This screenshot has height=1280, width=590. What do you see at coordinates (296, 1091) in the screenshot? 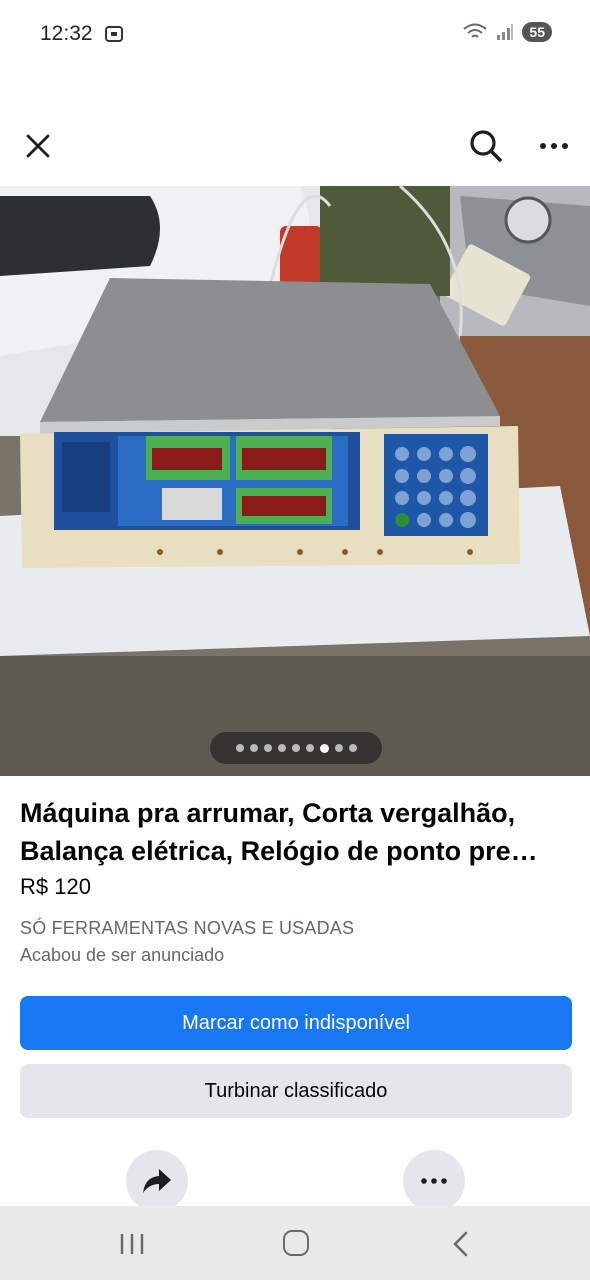
I see `boost-listing-button: Turbinar classificado` at bounding box center [296, 1091].